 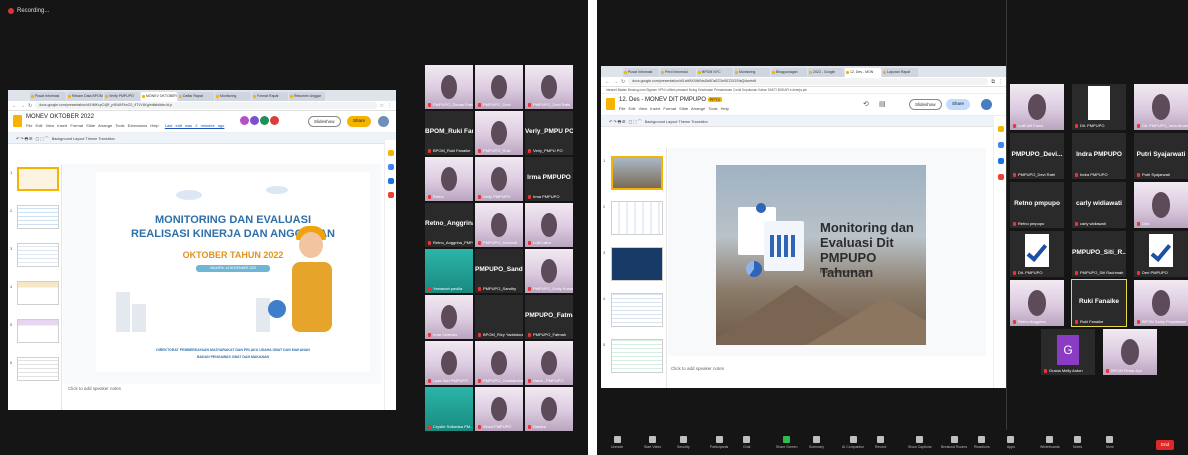 I want to click on browser-tab: Laporan Rapat, so click(x=900, y=72).